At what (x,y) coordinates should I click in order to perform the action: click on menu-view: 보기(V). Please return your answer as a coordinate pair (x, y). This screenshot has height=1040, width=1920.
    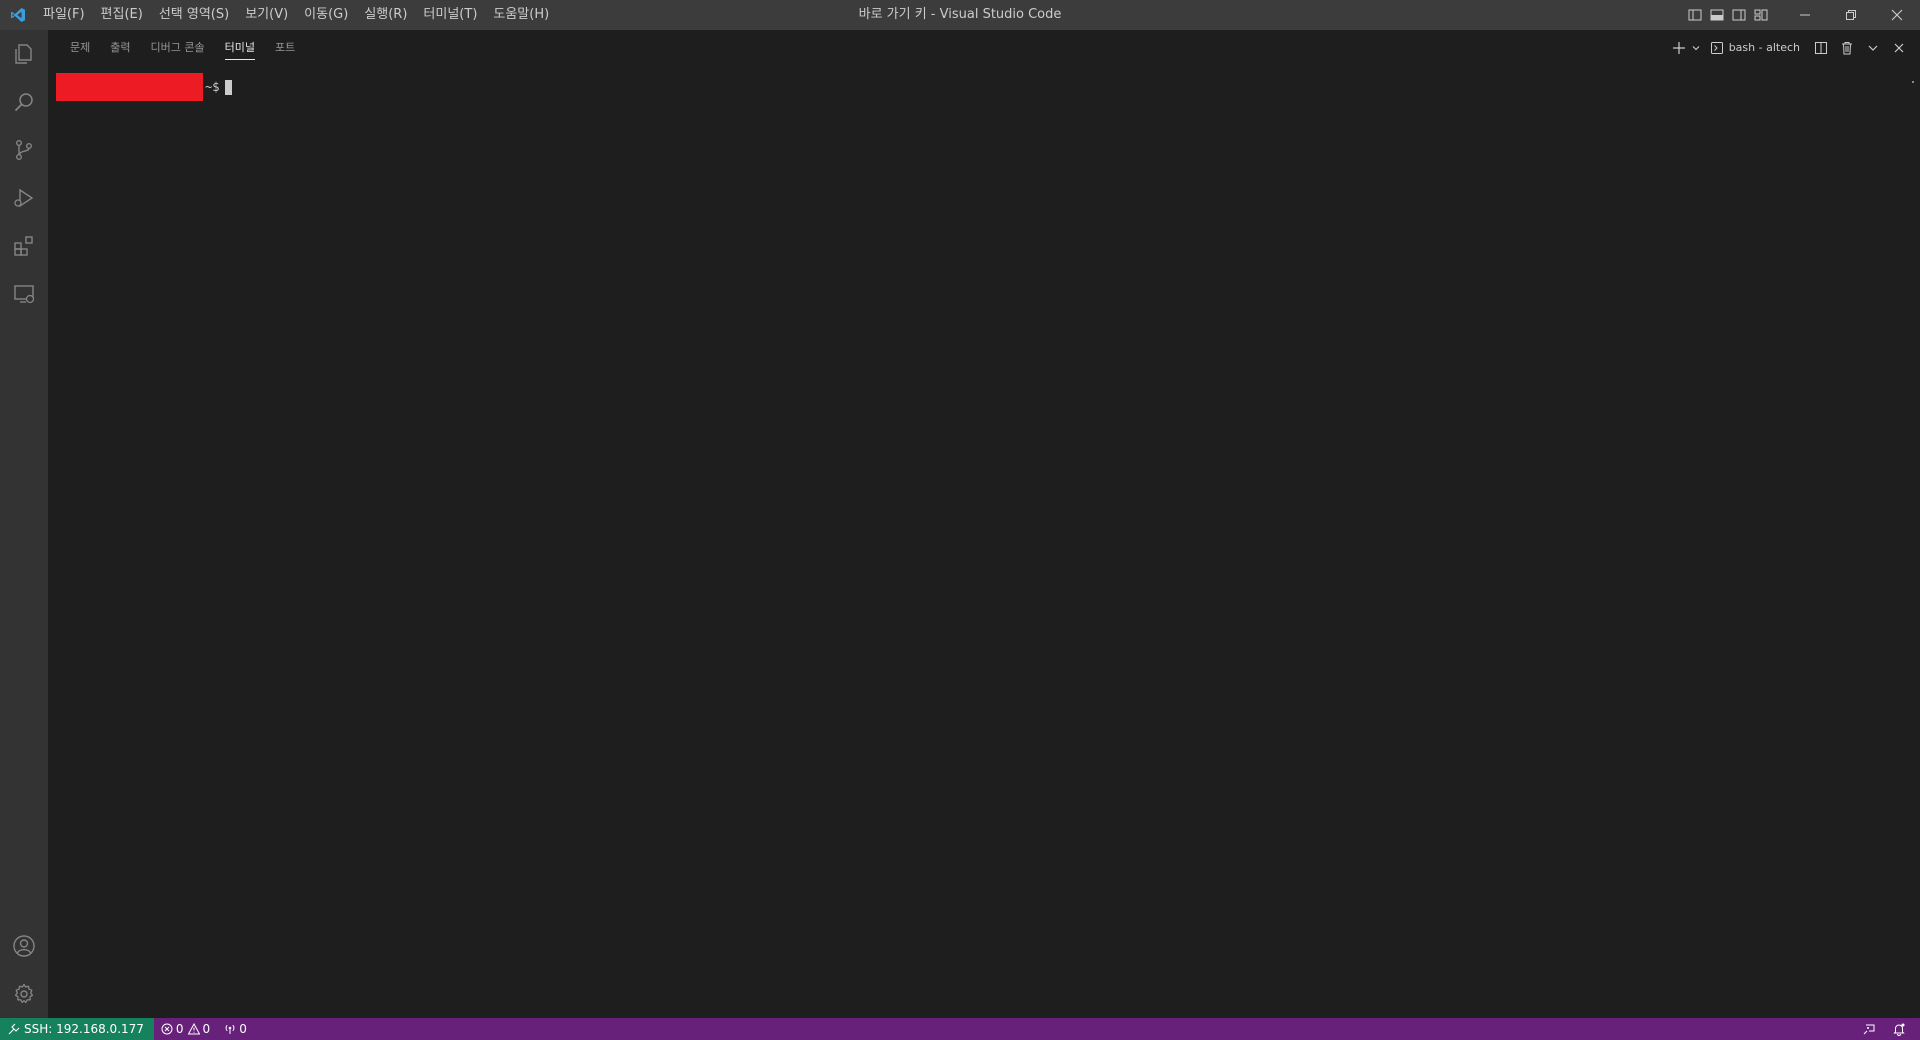
    Looking at the image, I should click on (266, 15).